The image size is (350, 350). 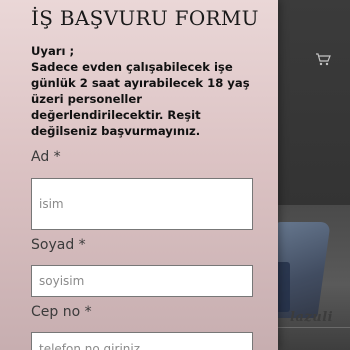 I want to click on last-name-input, so click(x=142, y=281).